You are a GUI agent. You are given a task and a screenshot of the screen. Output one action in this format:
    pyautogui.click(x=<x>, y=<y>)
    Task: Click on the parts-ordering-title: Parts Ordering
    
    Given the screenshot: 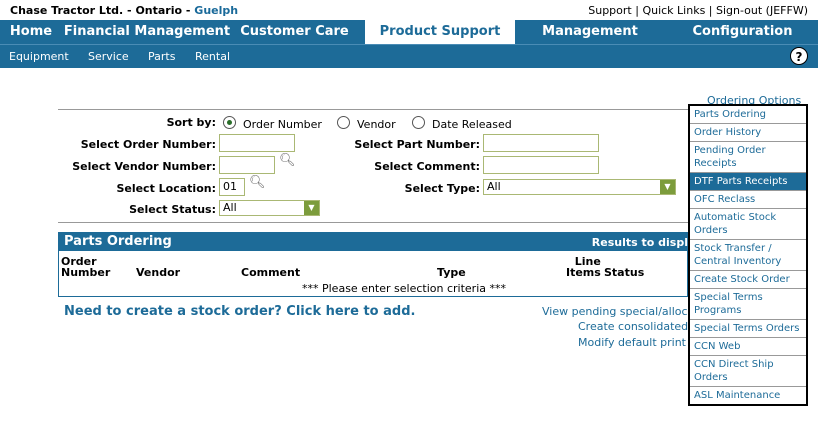 What is the action you would take?
    pyautogui.click(x=118, y=241)
    